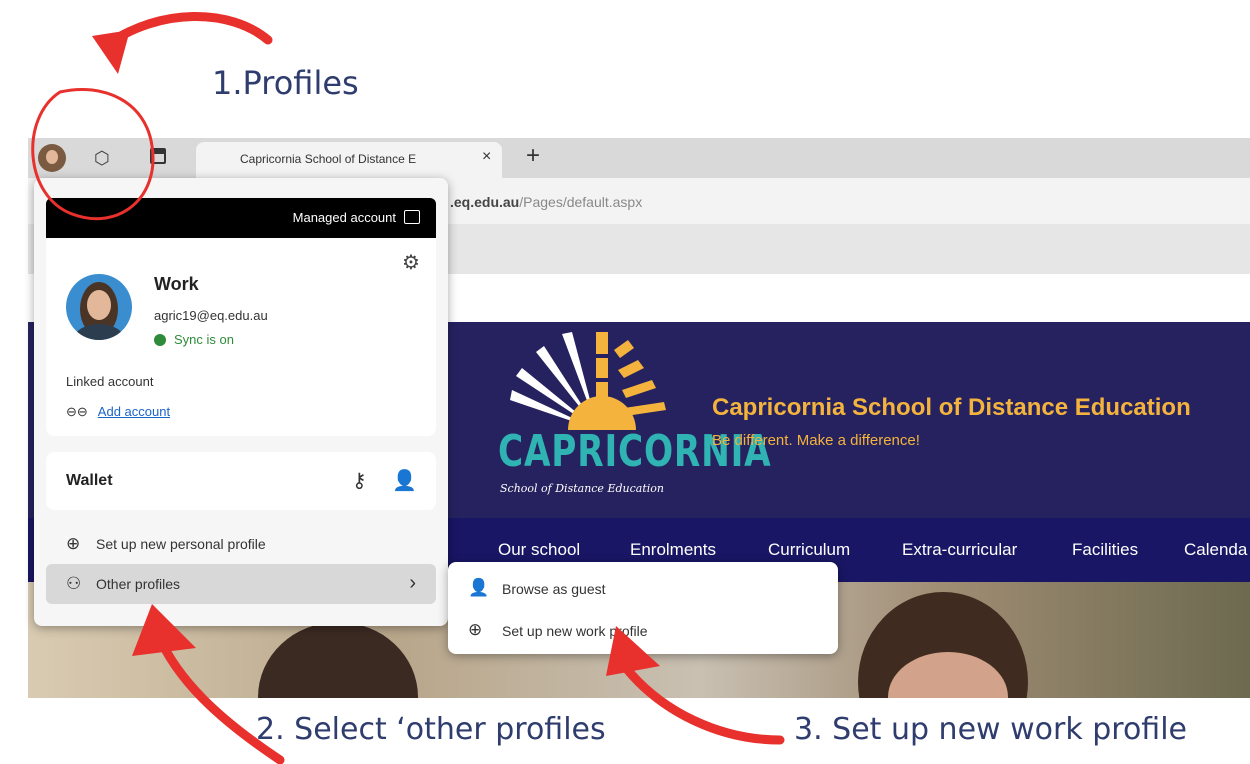 Image resolution: width=1250 pixels, height=764 pixels. I want to click on arrow-3-curve, so click(703, 704).